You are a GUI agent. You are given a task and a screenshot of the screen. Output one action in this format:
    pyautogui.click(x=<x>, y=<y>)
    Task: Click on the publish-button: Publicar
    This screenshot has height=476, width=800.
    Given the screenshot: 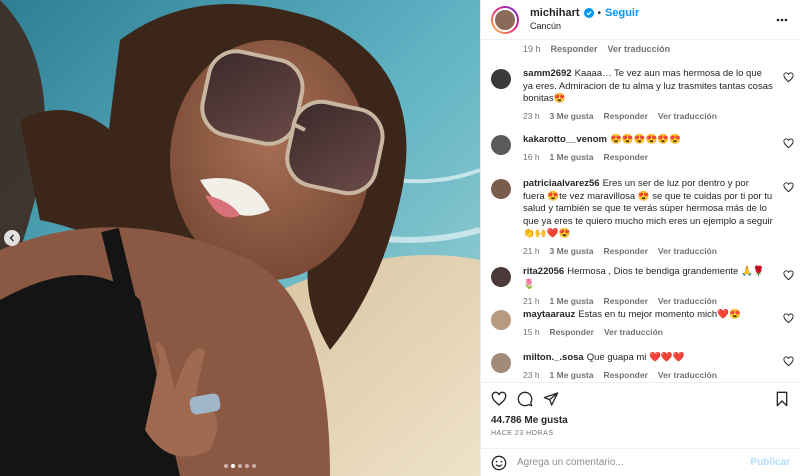 What is the action you would take?
    pyautogui.click(x=770, y=462)
    